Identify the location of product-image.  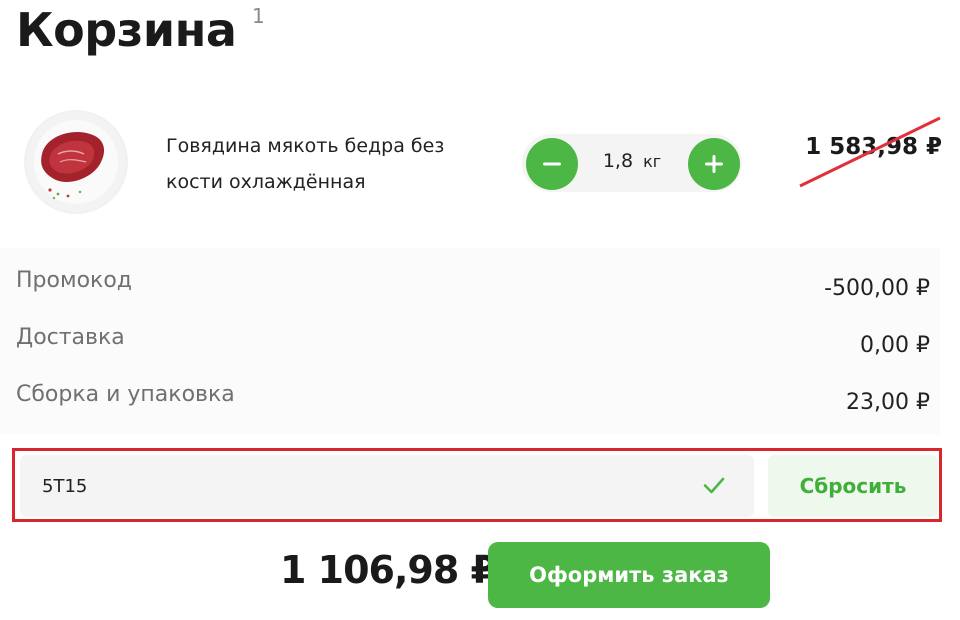
(76, 162).